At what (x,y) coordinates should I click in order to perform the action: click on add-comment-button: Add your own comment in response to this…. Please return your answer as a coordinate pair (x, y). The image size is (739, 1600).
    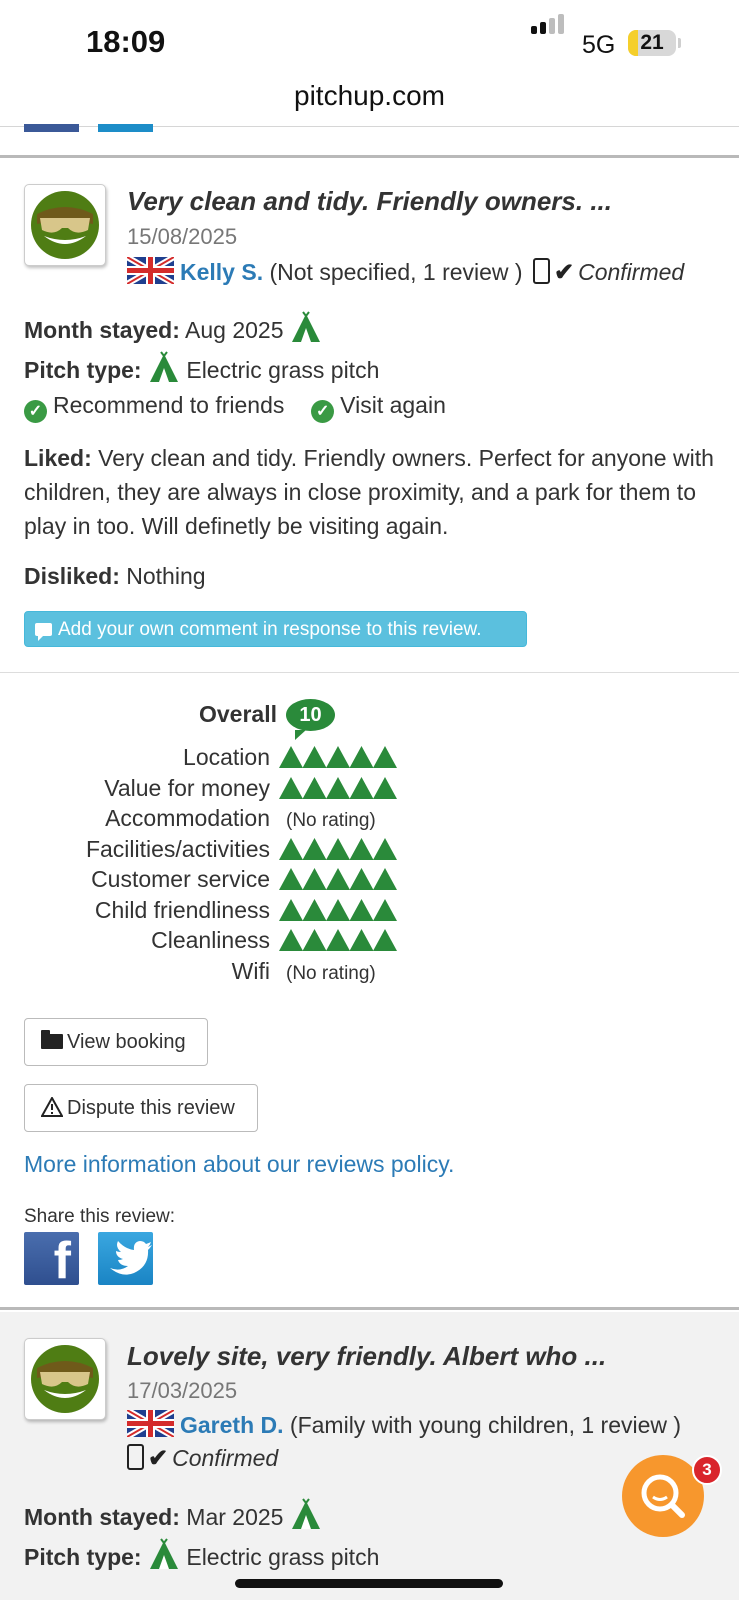
    Looking at the image, I should click on (275, 629).